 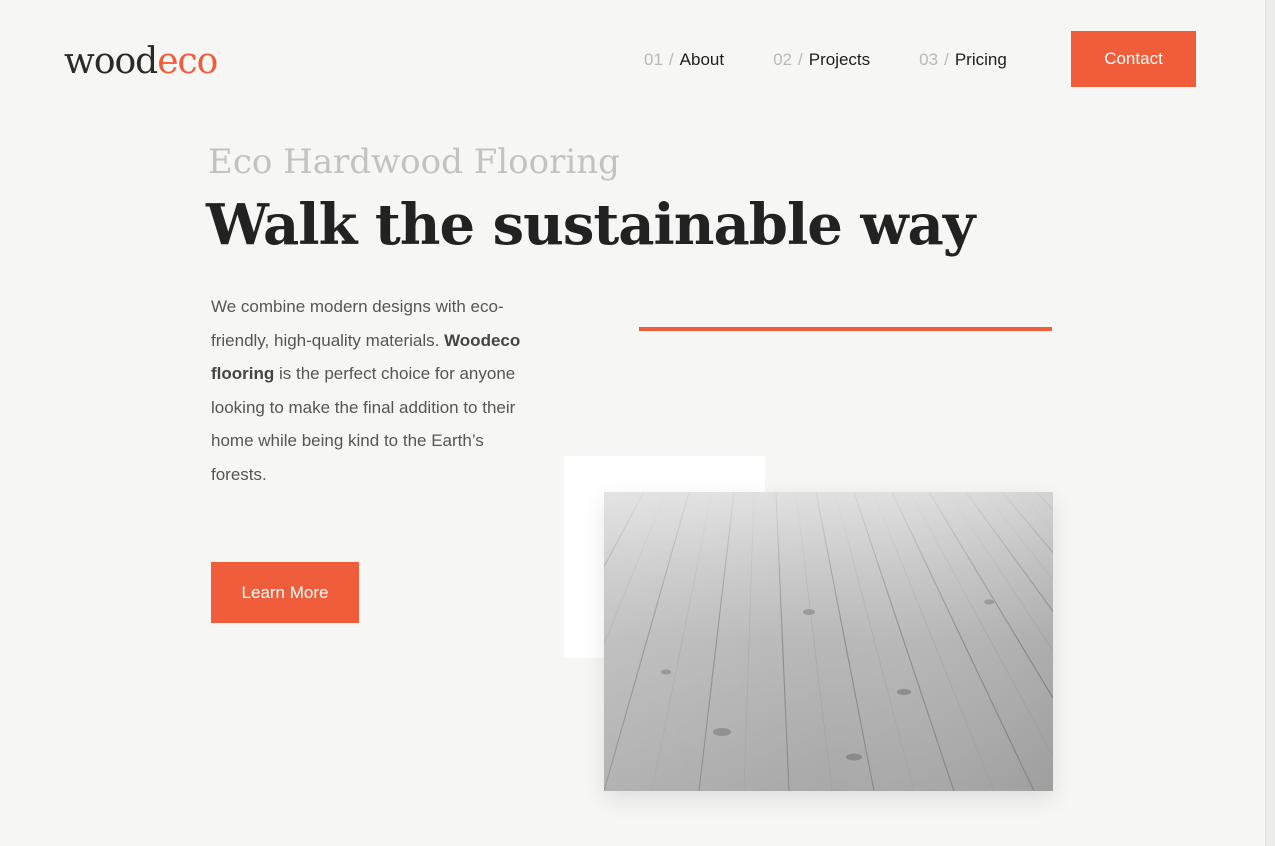 What do you see at coordinates (1270, 423) in the screenshot?
I see `scrollbar` at bounding box center [1270, 423].